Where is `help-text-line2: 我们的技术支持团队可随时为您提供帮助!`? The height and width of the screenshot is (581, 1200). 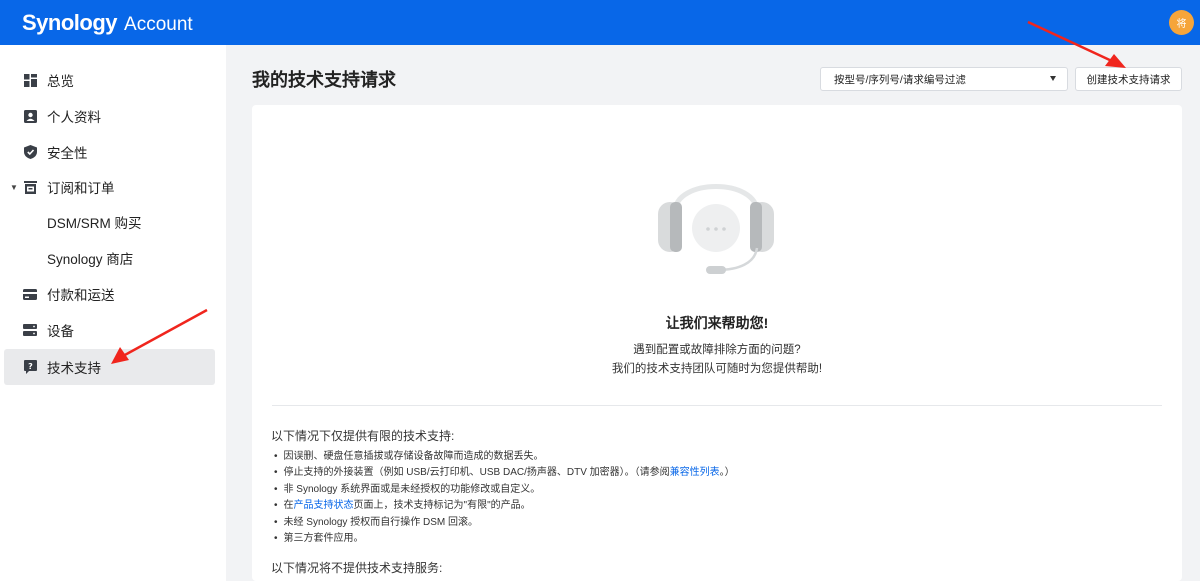
help-text-line2: 我们的技术支持团队可随时为您提供帮助! is located at coordinates (717, 369).